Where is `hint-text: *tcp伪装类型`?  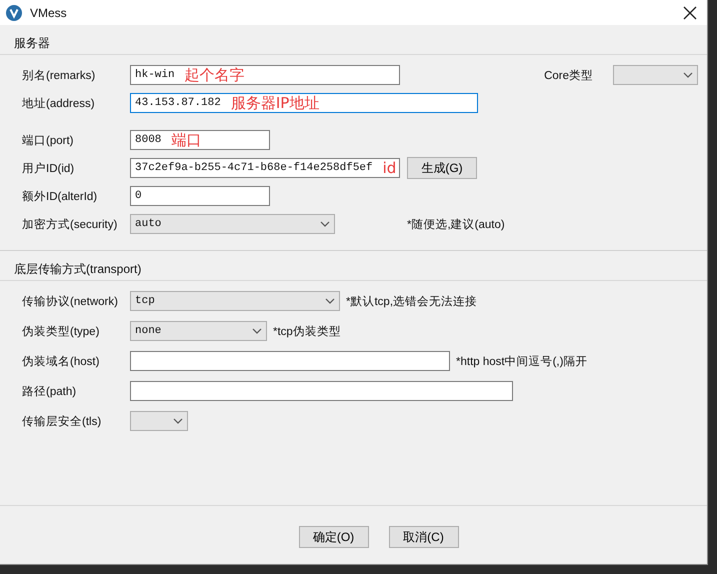 hint-text: *tcp伪装类型 is located at coordinates (307, 331).